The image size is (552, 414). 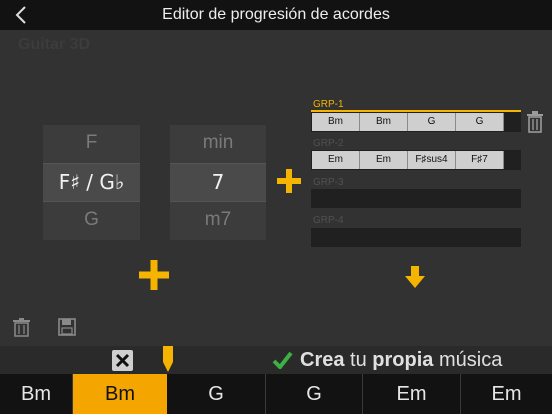 I want to click on promo-word-propia: propia, so click(x=403, y=360).